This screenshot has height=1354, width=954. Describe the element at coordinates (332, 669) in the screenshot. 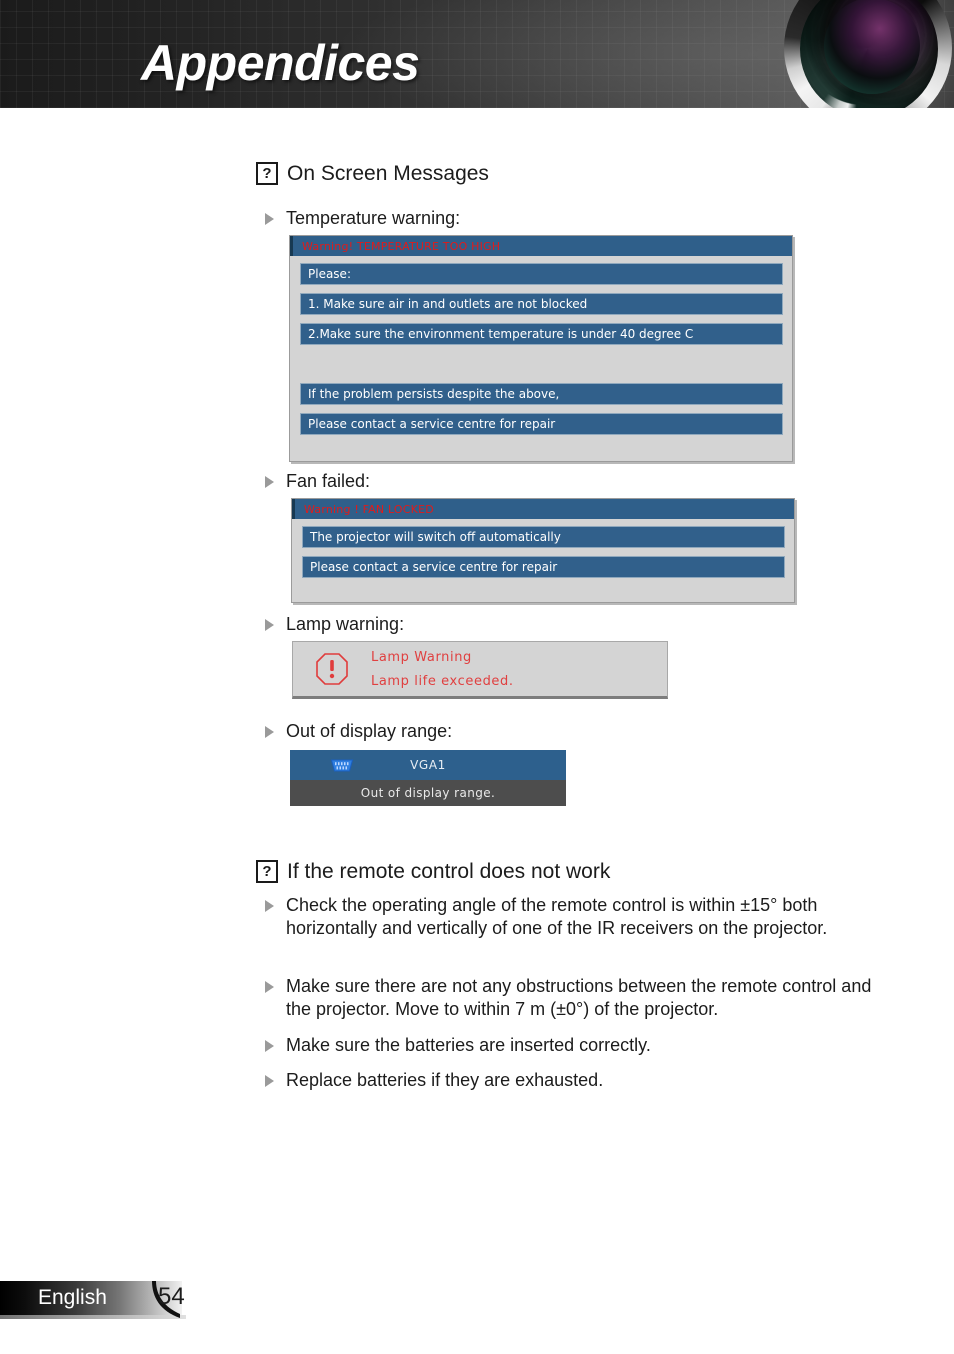

I see `warning-exclamation-icon` at that location.